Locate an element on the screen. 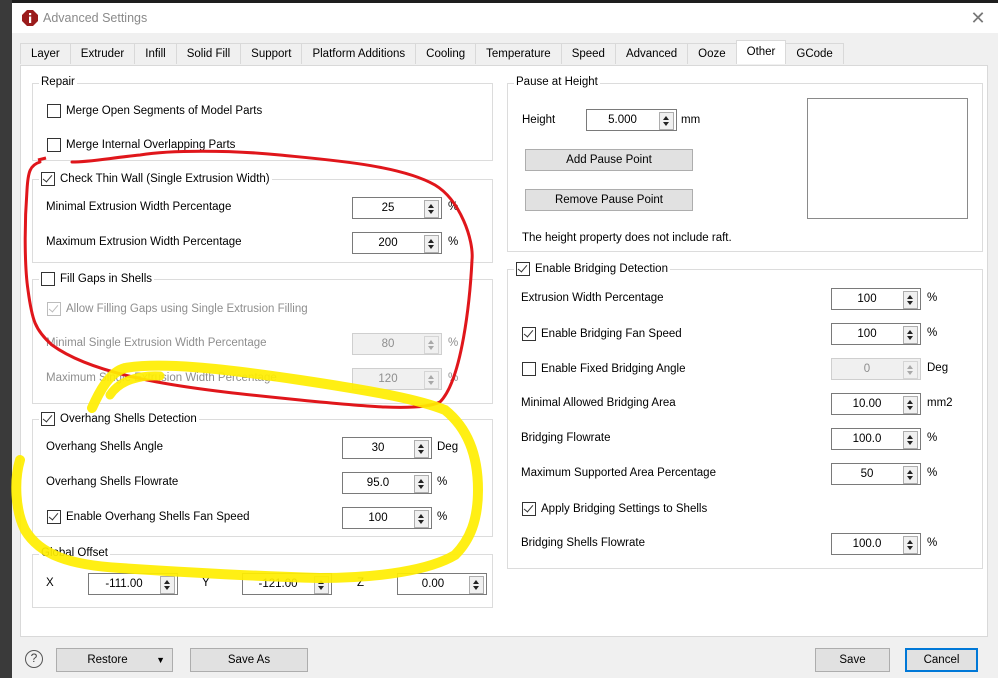 The width and height of the screenshot is (998, 678). min-extrusion-value: 25 is located at coordinates (388, 208).